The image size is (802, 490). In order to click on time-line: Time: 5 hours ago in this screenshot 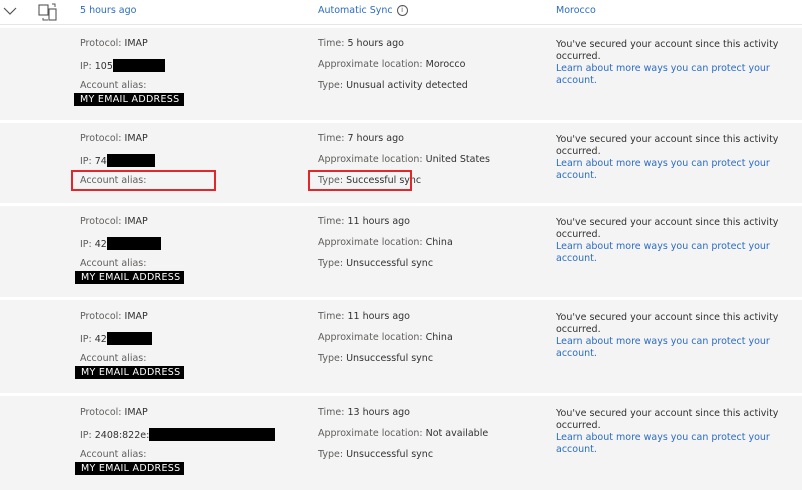, I will do `click(361, 43)`.